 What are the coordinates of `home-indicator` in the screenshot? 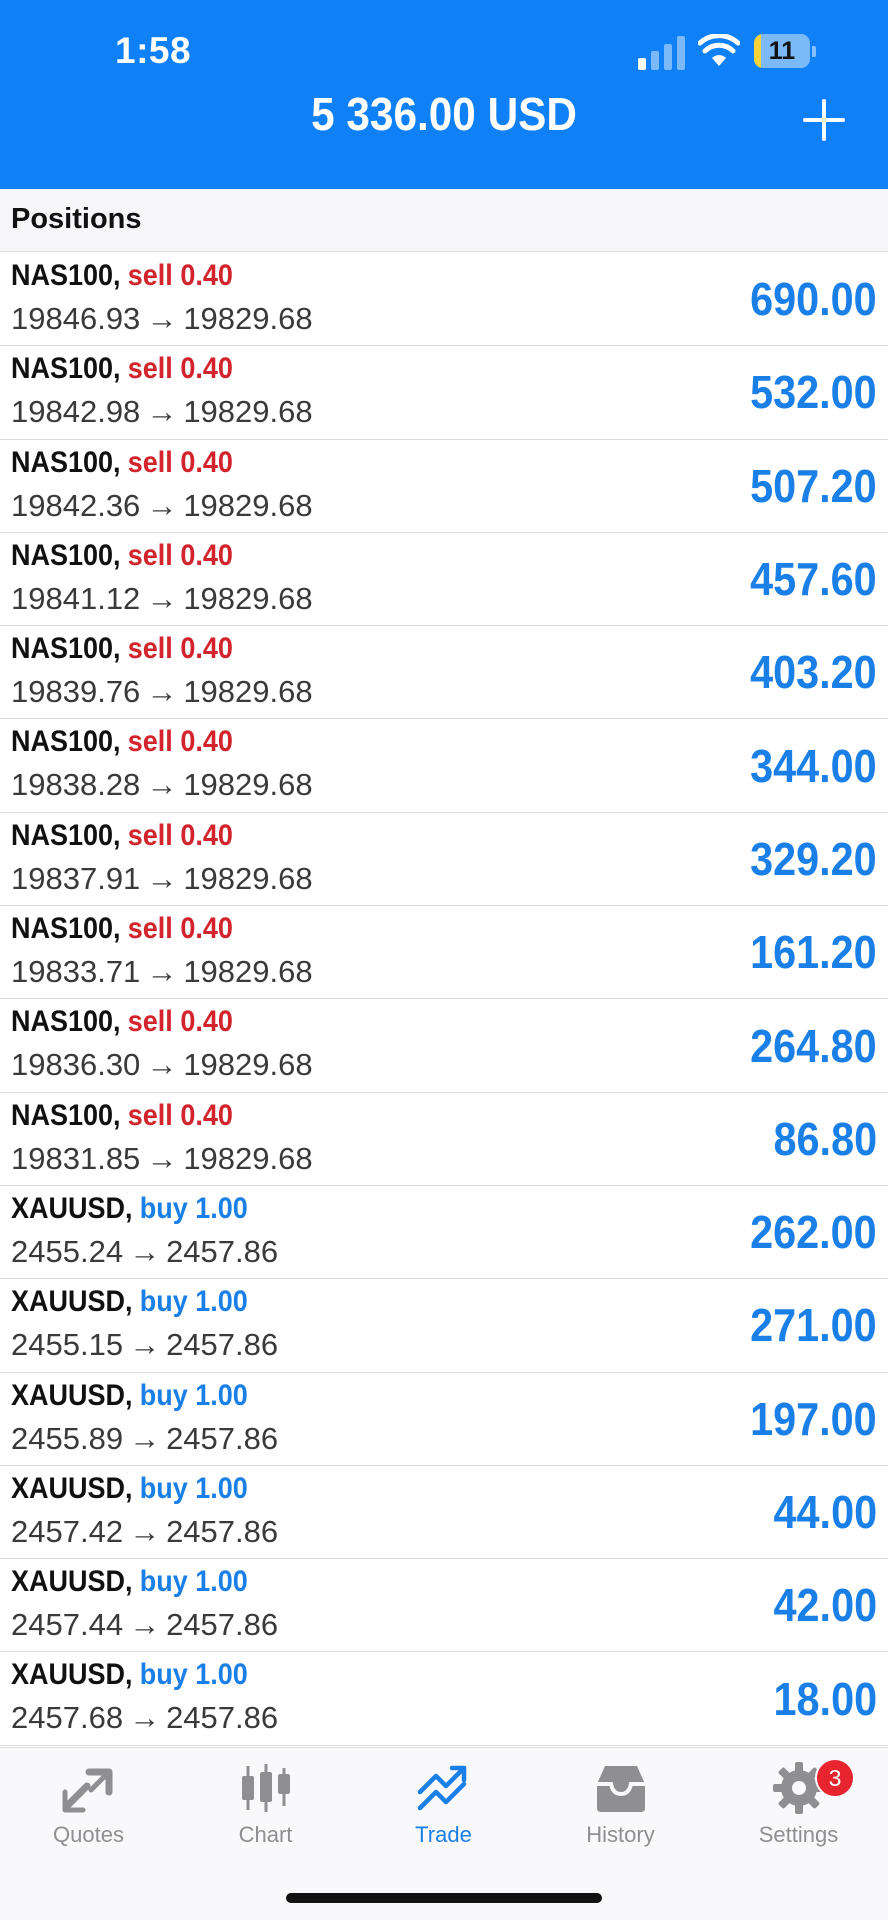 It's located at (444, 1898).